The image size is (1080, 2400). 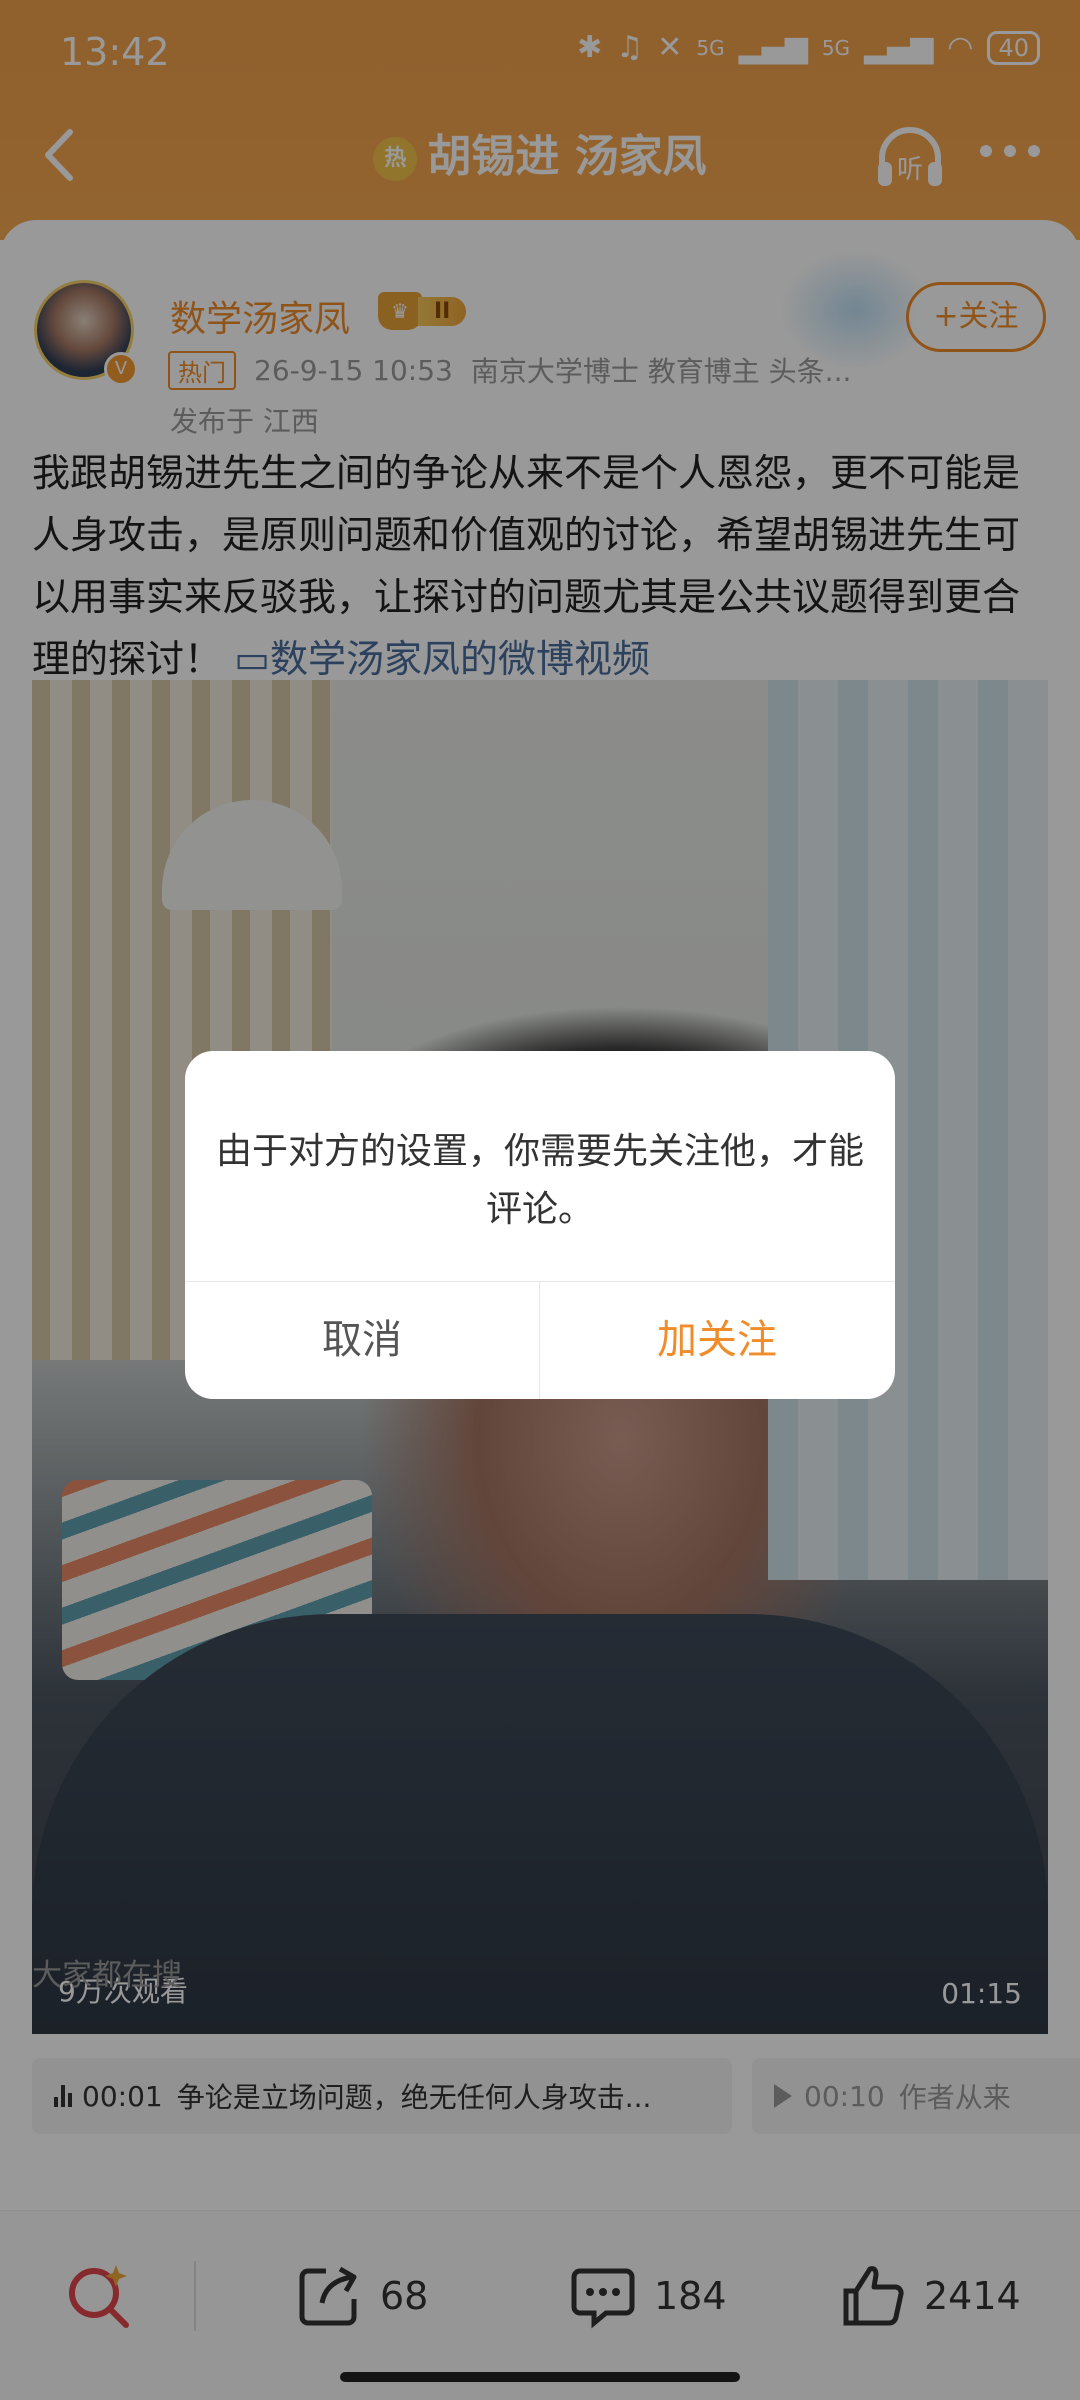 I want to click on follow-confirm-button: 加关注, so click(x=717, y=1340).